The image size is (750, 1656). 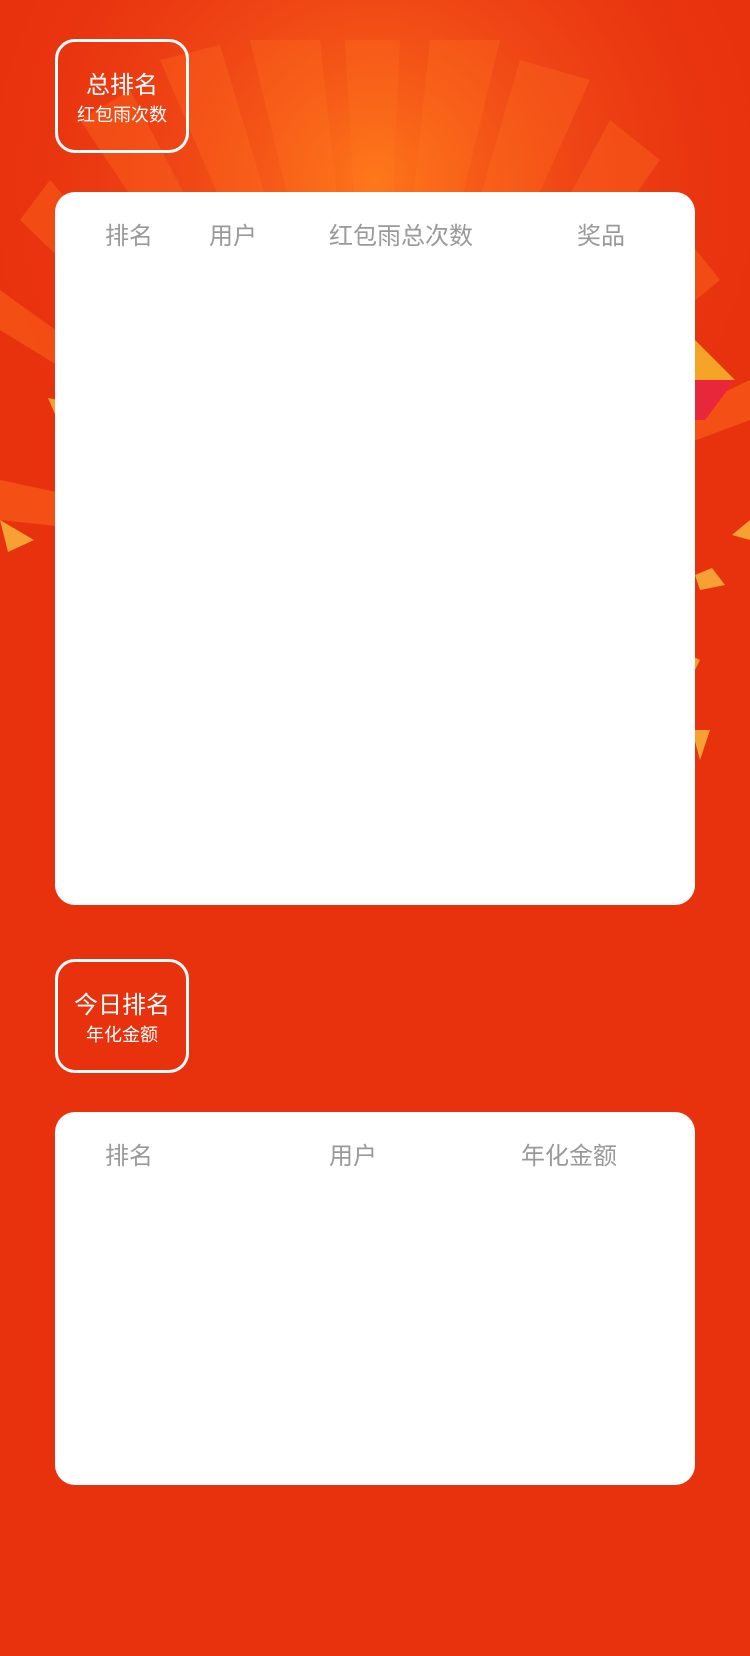 I want to click on column-header-prize: 奖品, so click(x=601, y=236).